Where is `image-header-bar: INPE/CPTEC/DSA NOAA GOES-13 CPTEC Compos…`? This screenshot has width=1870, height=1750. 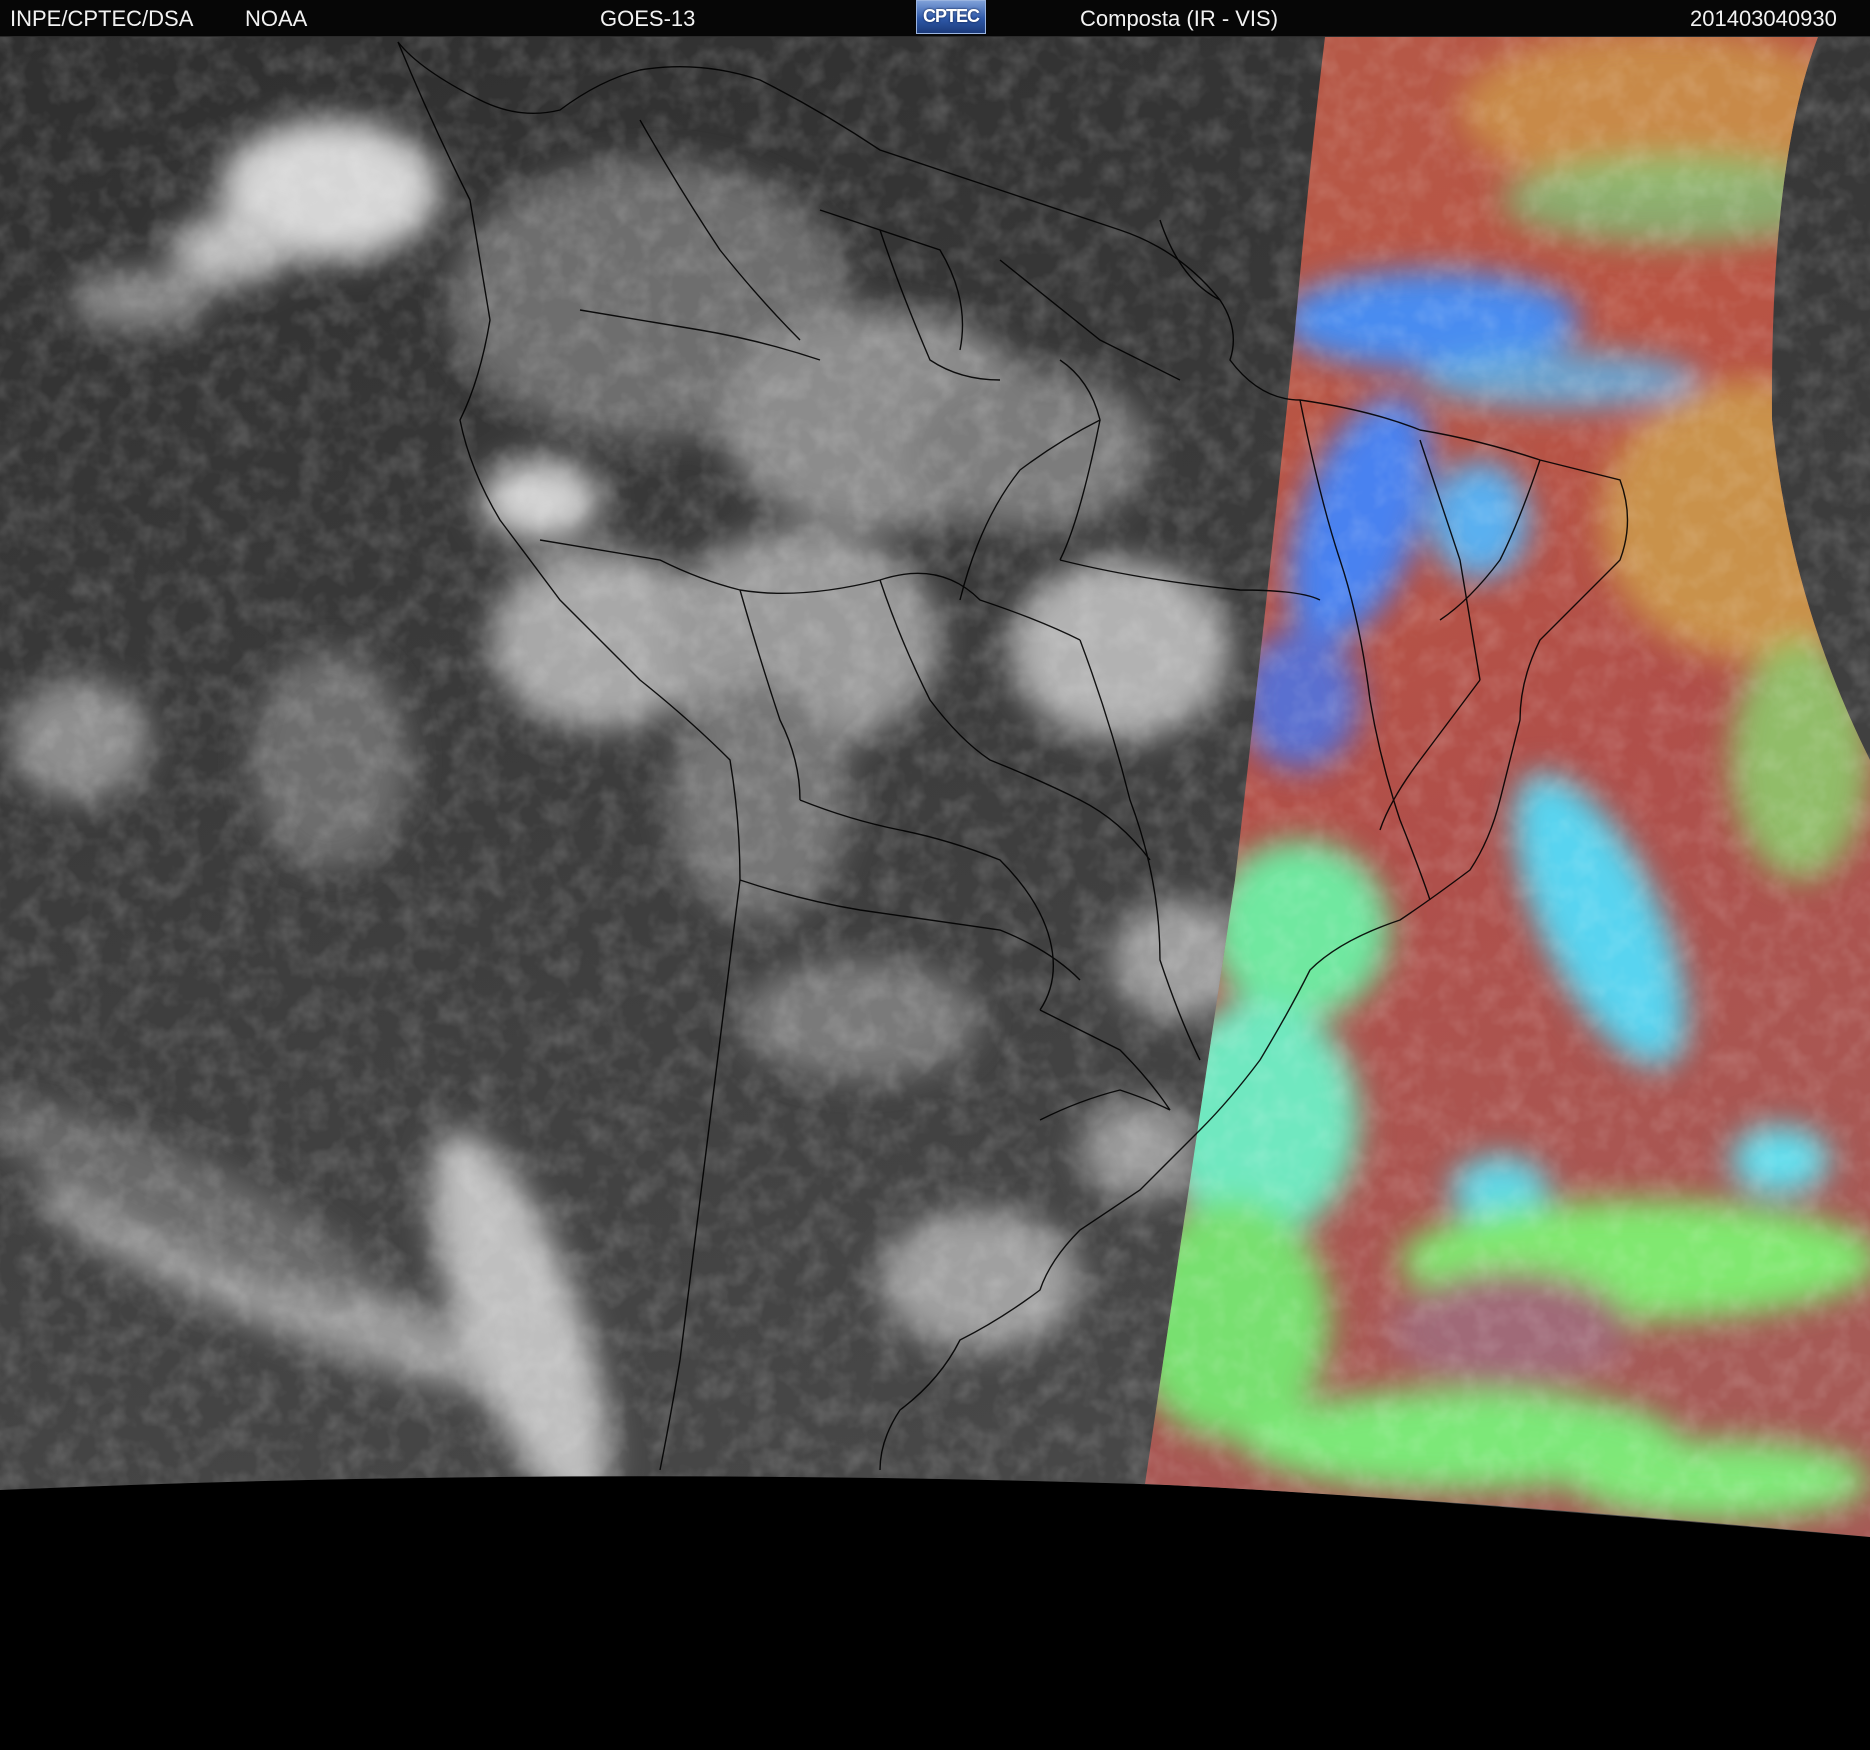 image-header-bar: INPE/CPTEC/DSA NOAA GOES-13 CPTEC Compos… is located at coordinates (935, 18).